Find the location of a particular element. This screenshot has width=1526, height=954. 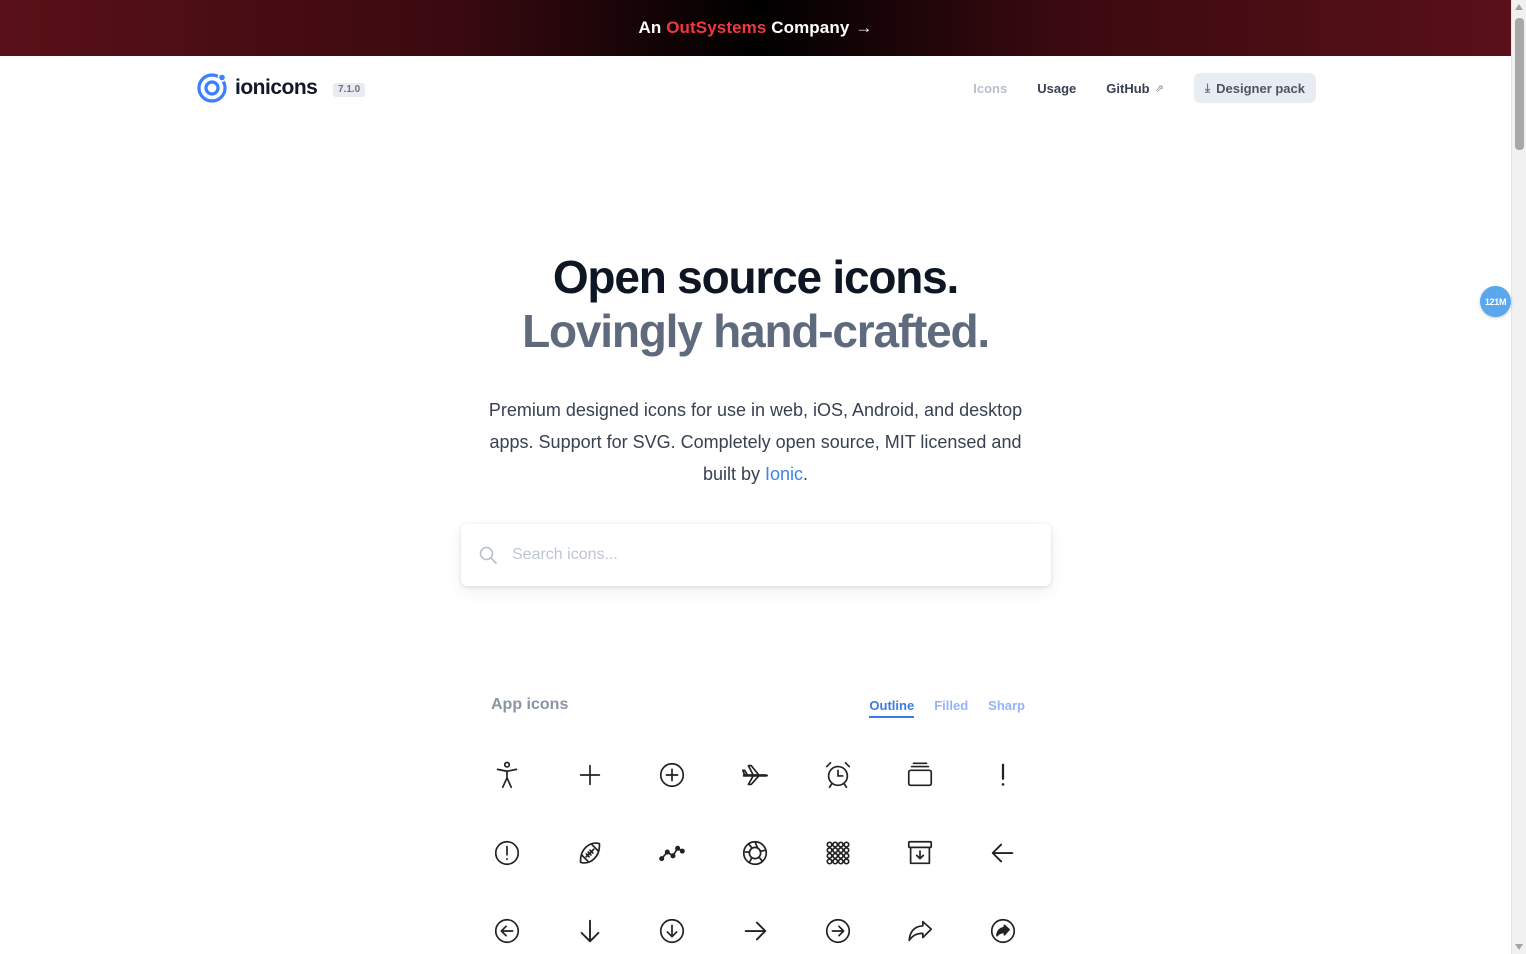

section-title: App icons is located at coordinates (530, 704).